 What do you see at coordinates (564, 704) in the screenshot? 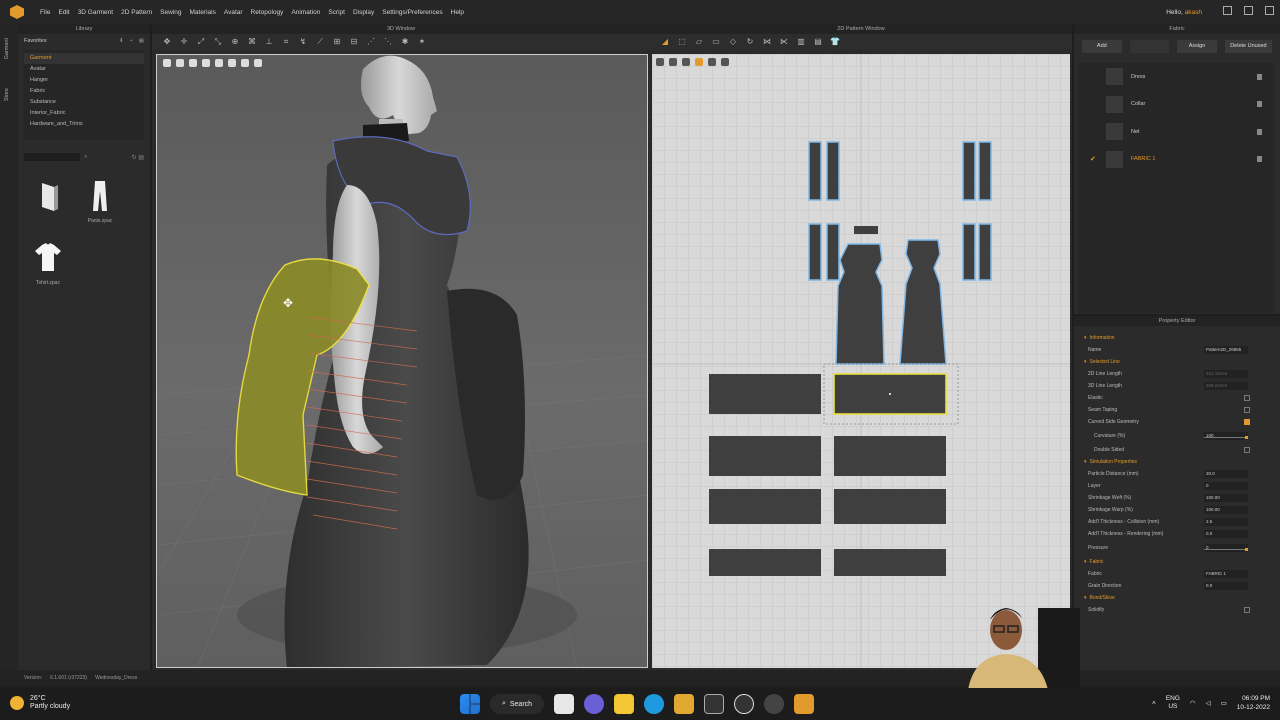
I see `task-view-icon` at bounding box center [564, 704].